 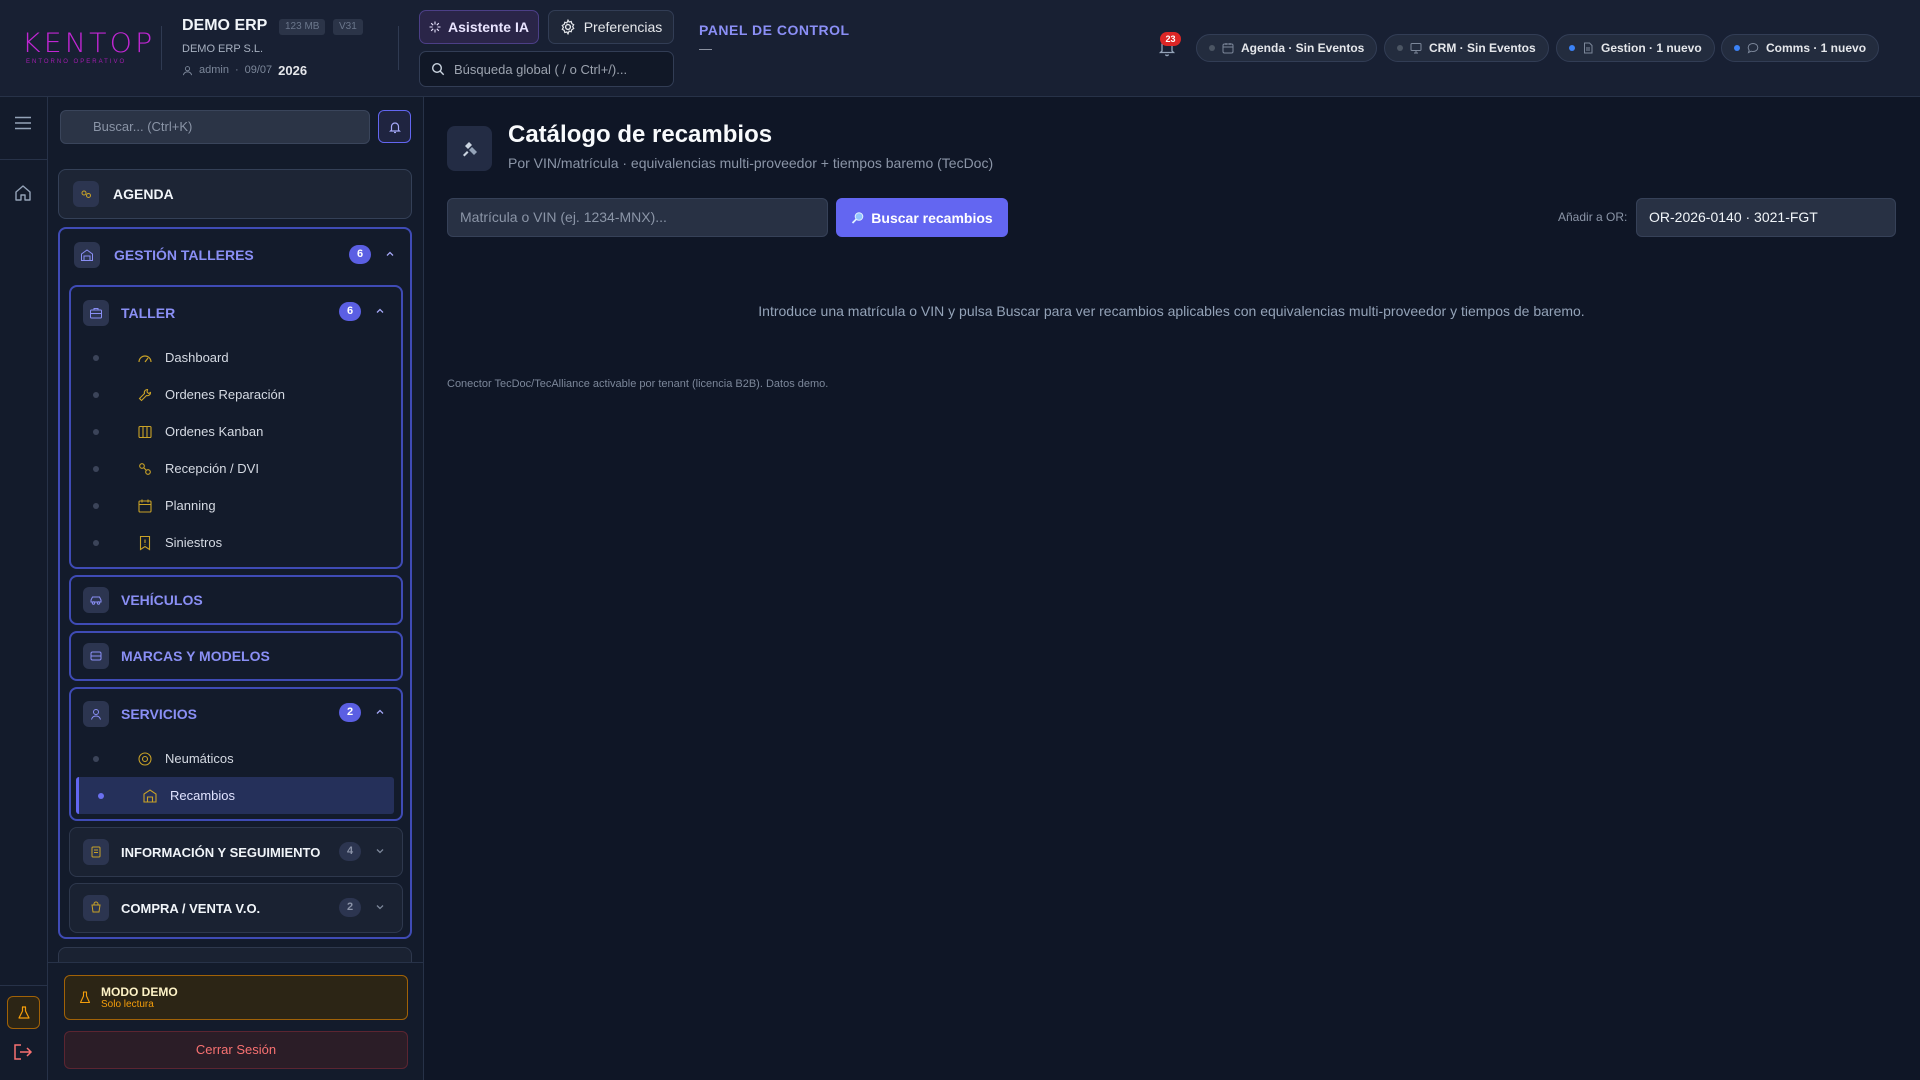 What do you see at coordinates (236, 997) in the screenshot?
I see `demo-mode-banner: MODO DEMO Solo lectura` at bounding box center [236, 997].